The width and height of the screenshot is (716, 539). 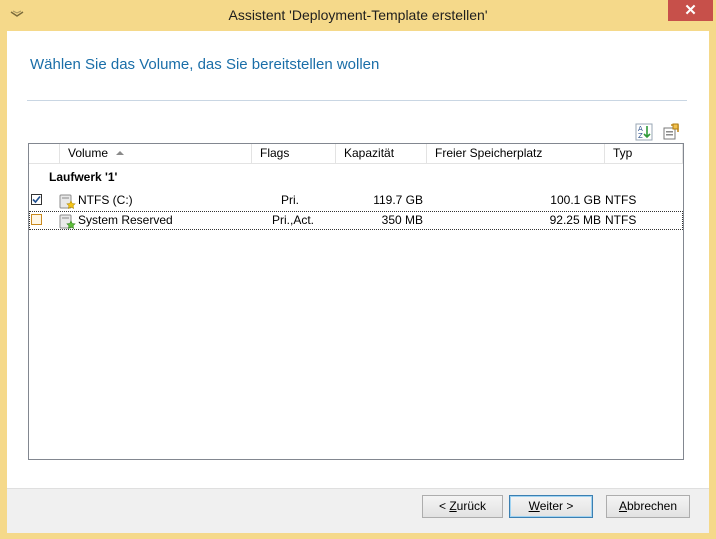 I want to click on back-button-label: urück, so click(x=471, y=506).